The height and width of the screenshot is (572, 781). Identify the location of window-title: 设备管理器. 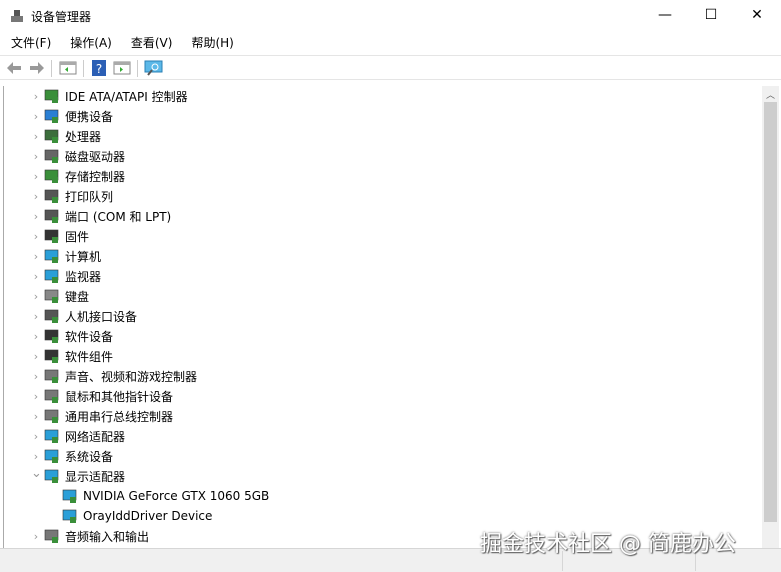
(61, 17).